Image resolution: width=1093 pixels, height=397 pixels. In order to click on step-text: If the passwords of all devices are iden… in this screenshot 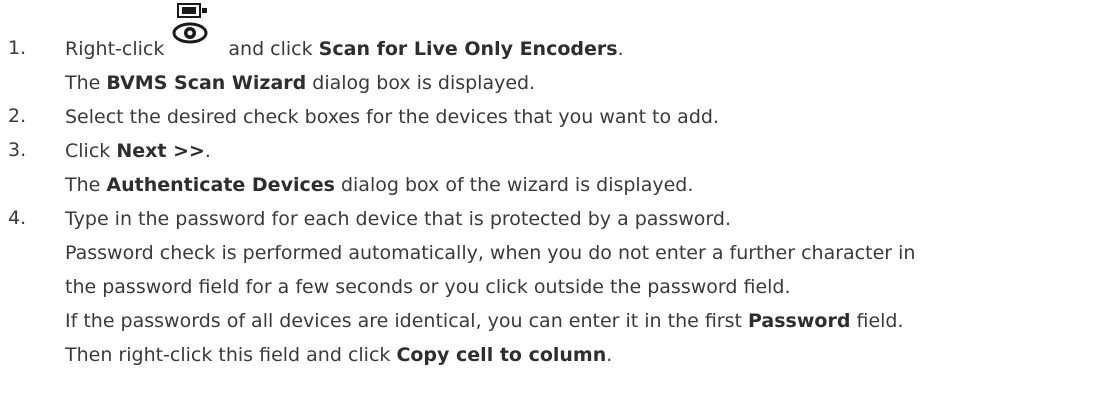, I will do `click(407, 321)`.